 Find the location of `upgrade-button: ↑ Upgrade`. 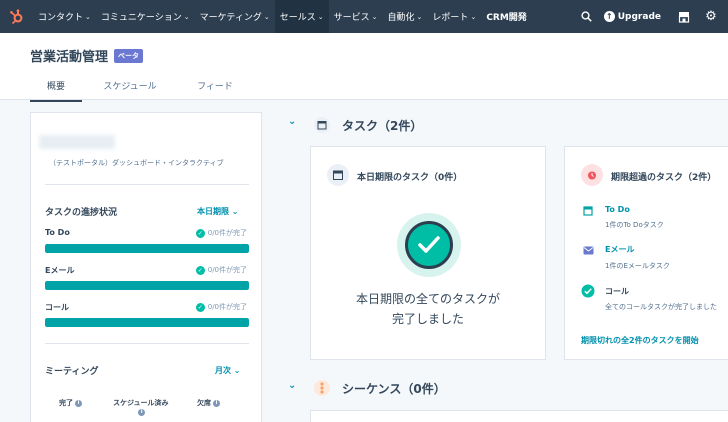

upgrade-button: ↑ Upgrade is located at coordinates (632, 16).